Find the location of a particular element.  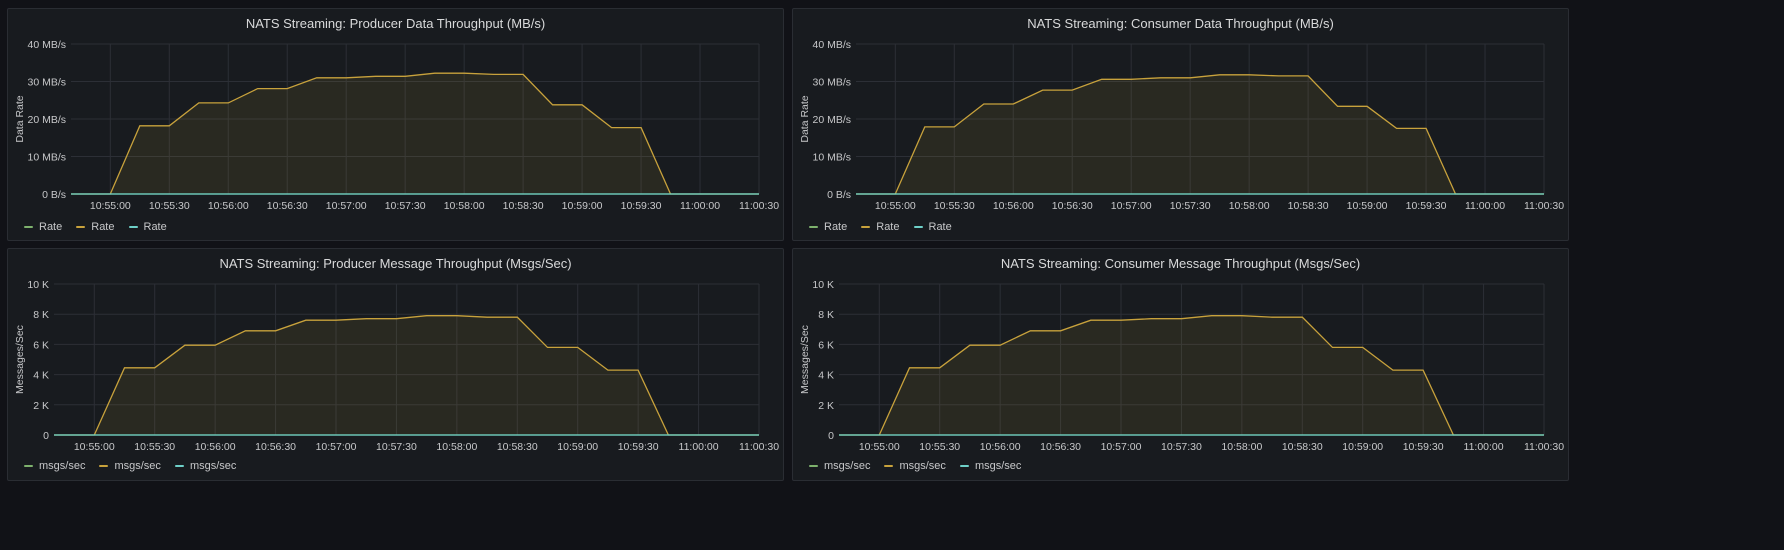

y-tick-label: 2 K is located at coordinates (41, 406).